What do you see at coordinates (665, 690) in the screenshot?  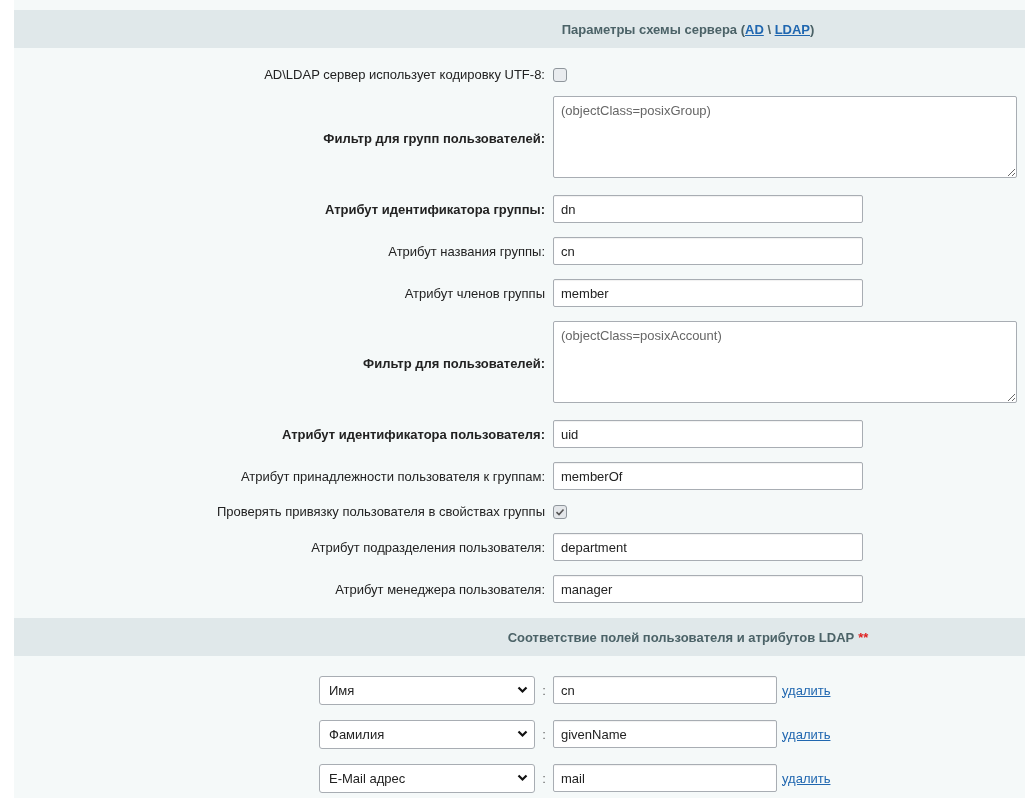 I see `attribute-field: cn` at bounding box center [665, 690].